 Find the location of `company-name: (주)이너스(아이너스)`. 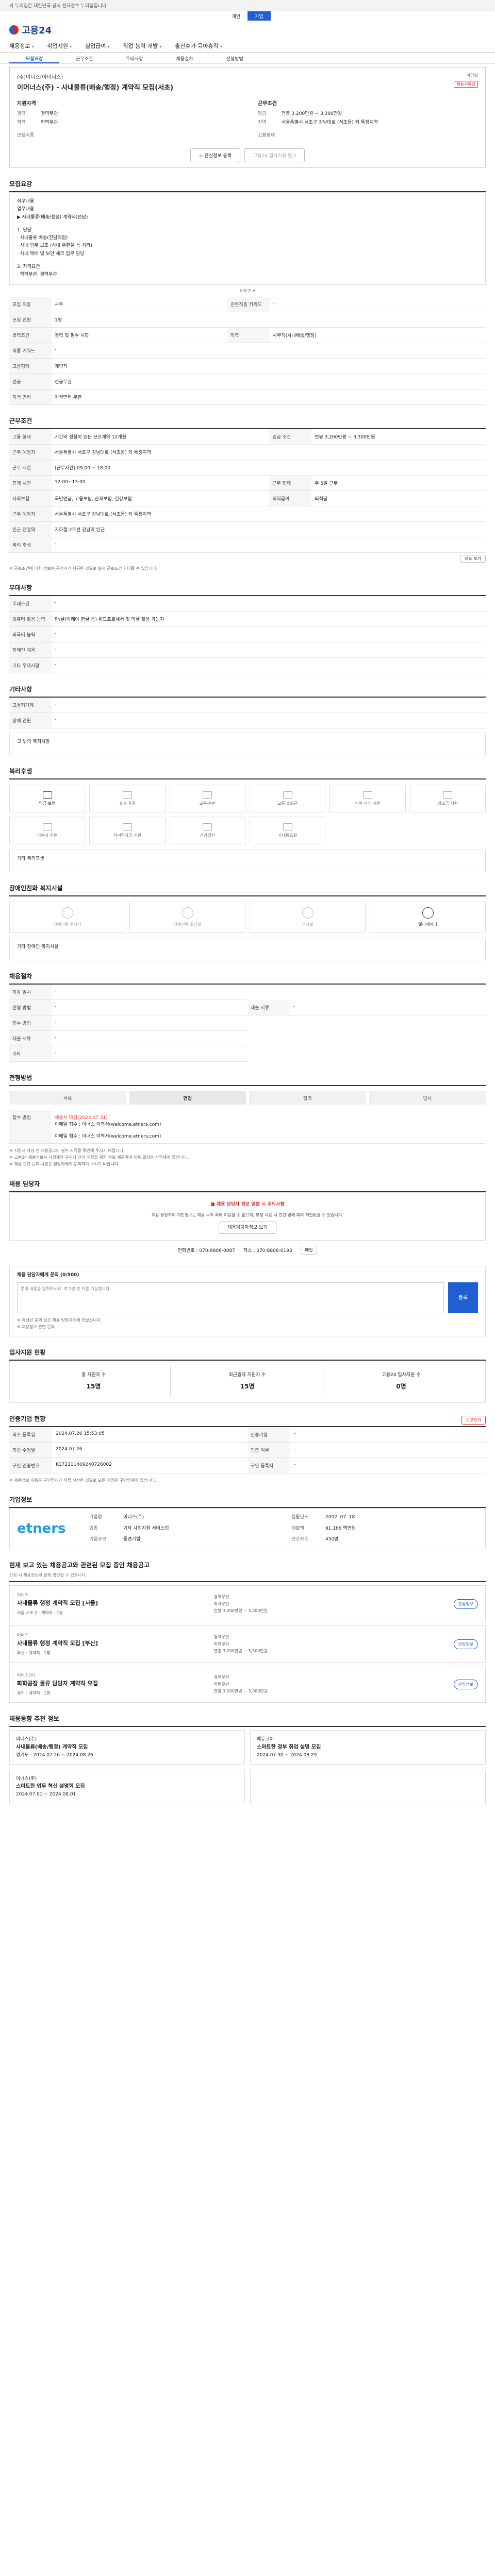

company-name: (주)이너스(아이너스) is located at coordinates (95, 76).